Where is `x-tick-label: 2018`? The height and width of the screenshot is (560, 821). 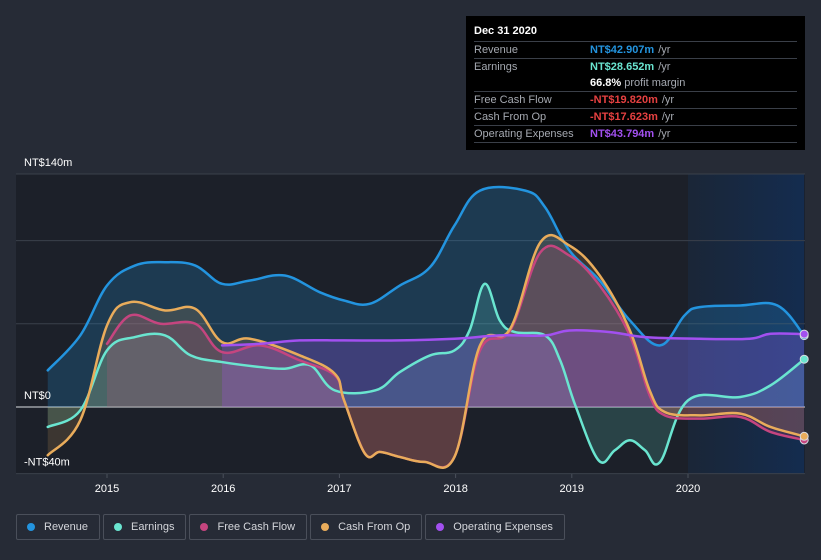
x-tick-label: 2018 is located at coordinates (455, 489).